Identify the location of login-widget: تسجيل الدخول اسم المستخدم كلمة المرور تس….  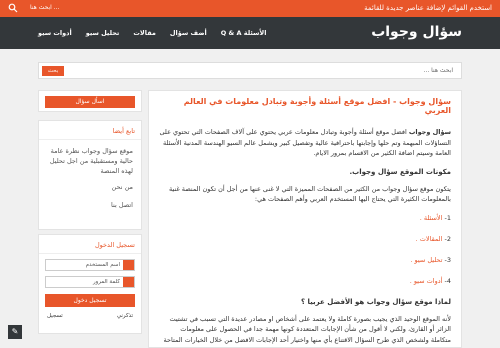
(90, 284).